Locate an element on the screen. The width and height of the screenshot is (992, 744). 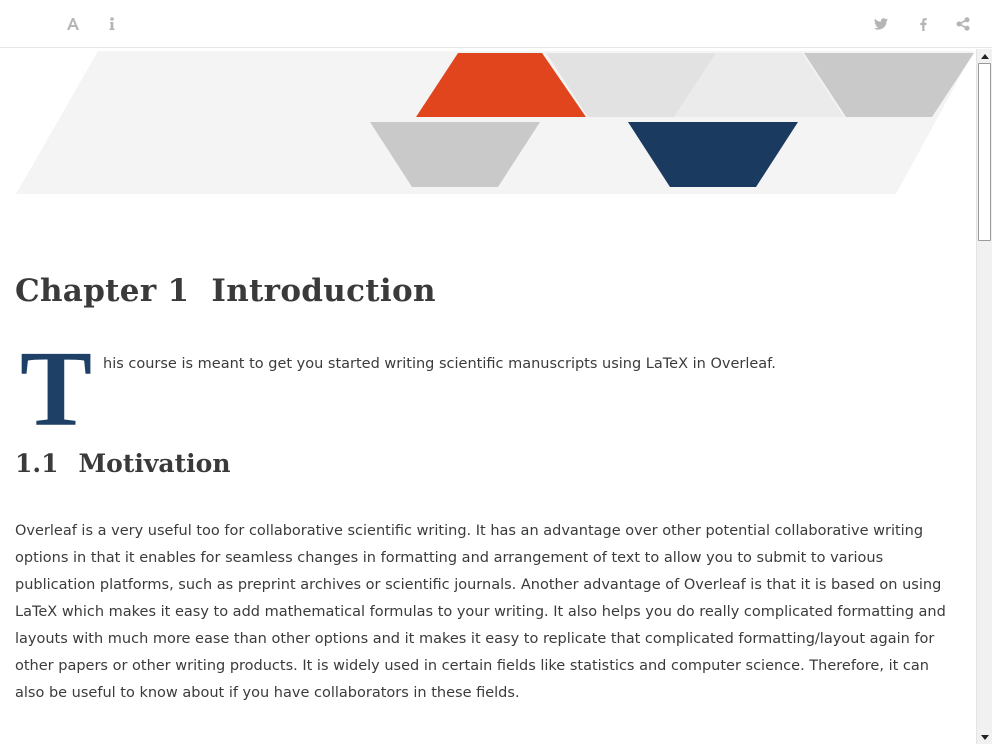
chapter-title: Chapter 1 Introduction is located at coordinates (225, 291).